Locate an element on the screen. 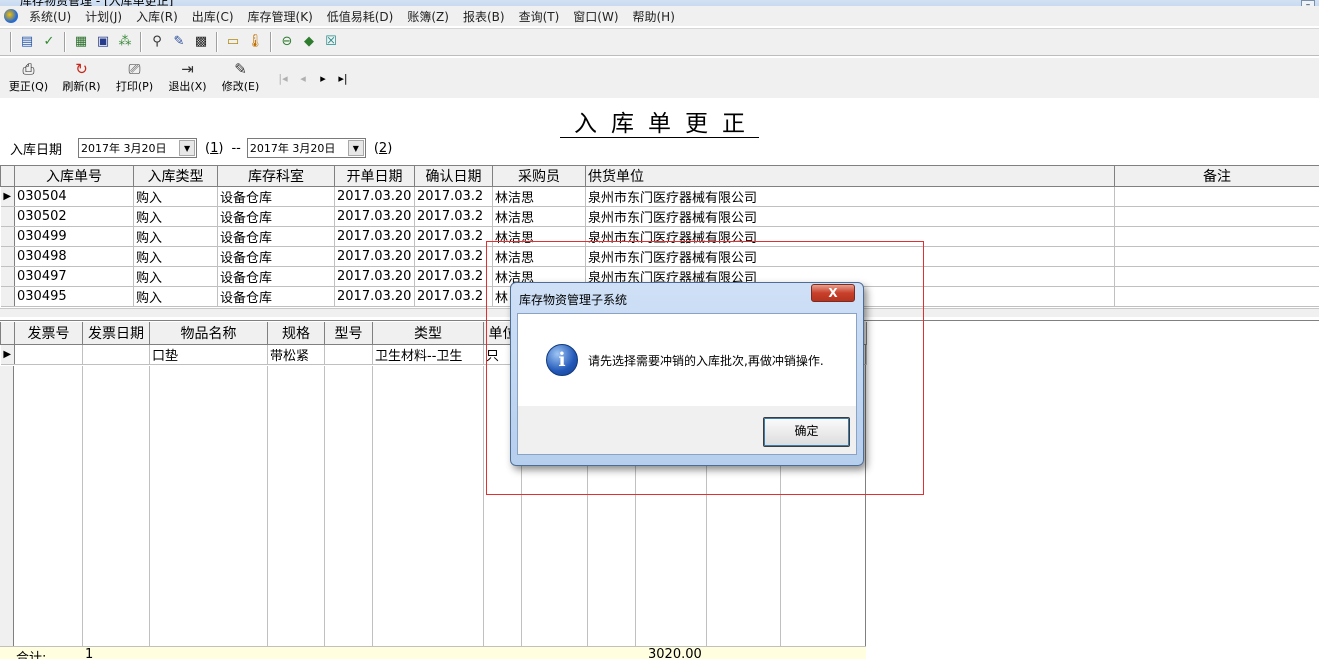  menu-ledger: 账簿(Z) is located at coordinates (428, 16).